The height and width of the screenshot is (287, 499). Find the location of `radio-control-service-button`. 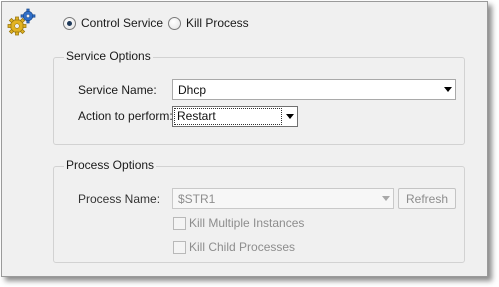

radio-control-service-button is located at coordinates (69, 23).